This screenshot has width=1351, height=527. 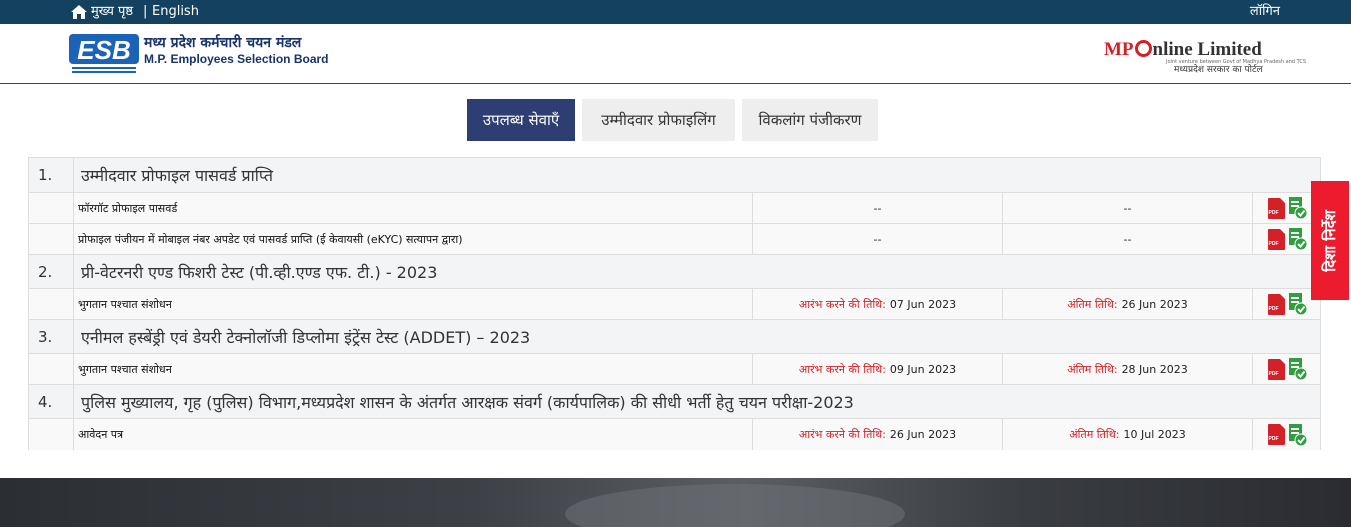 I want to click on start-date-value: 09 Jun 2023, so click(x=923, y=369).